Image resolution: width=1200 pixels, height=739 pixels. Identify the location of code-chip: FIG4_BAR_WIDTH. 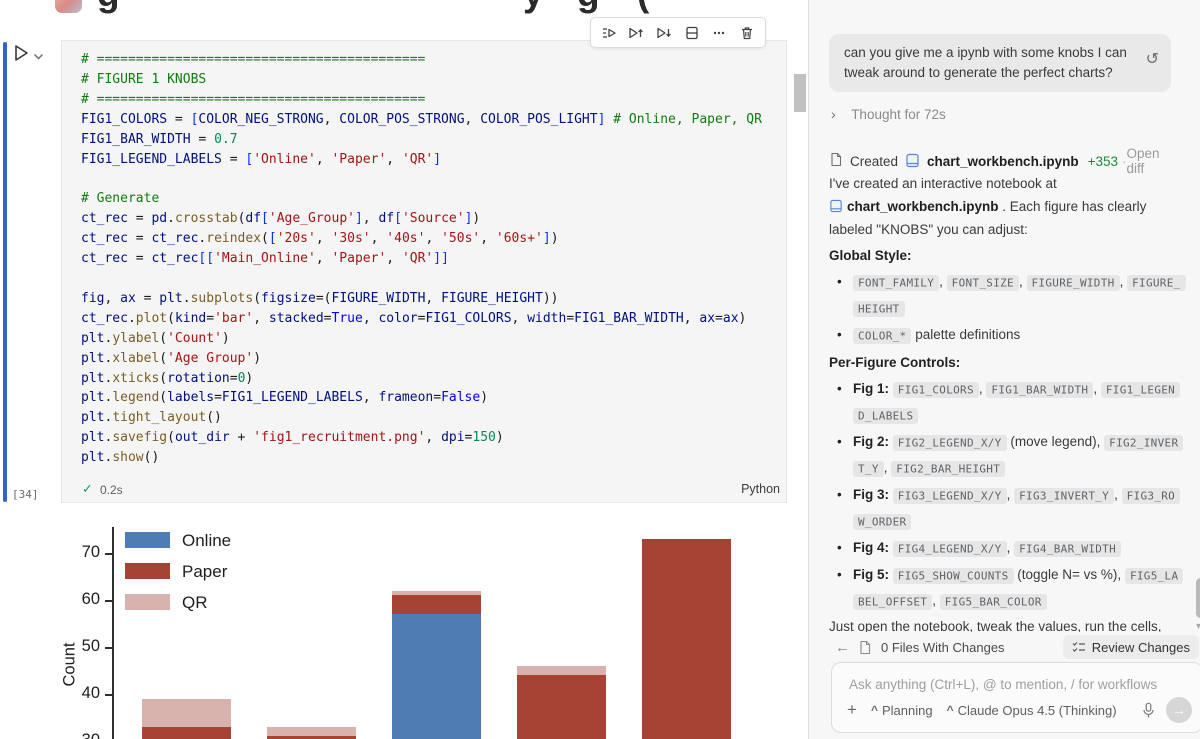
(1068, 548).